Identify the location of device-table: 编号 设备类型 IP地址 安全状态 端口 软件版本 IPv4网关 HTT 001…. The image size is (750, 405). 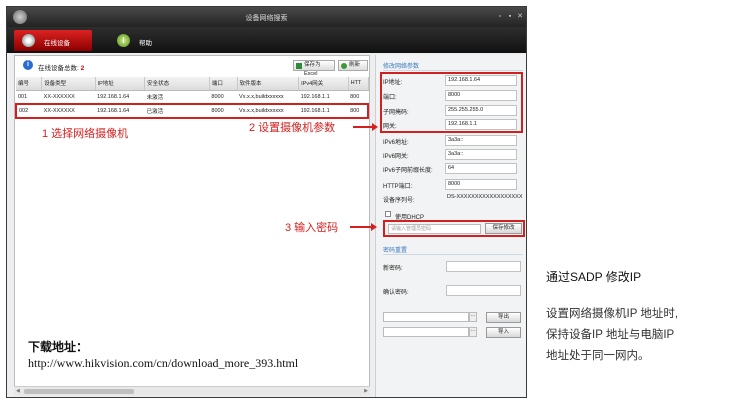
(192, 98).